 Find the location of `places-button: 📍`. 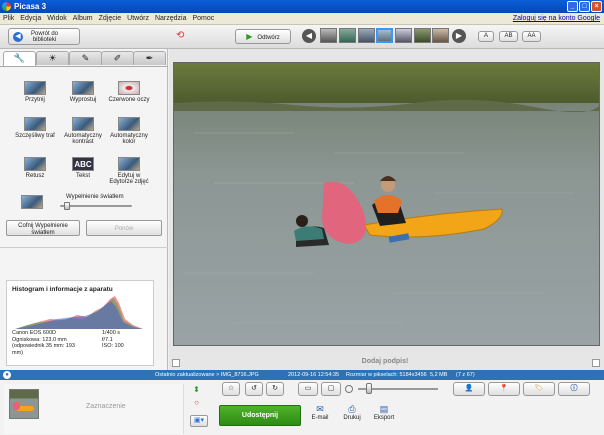

places-button: 📍 is located at coordinates (504, 389).